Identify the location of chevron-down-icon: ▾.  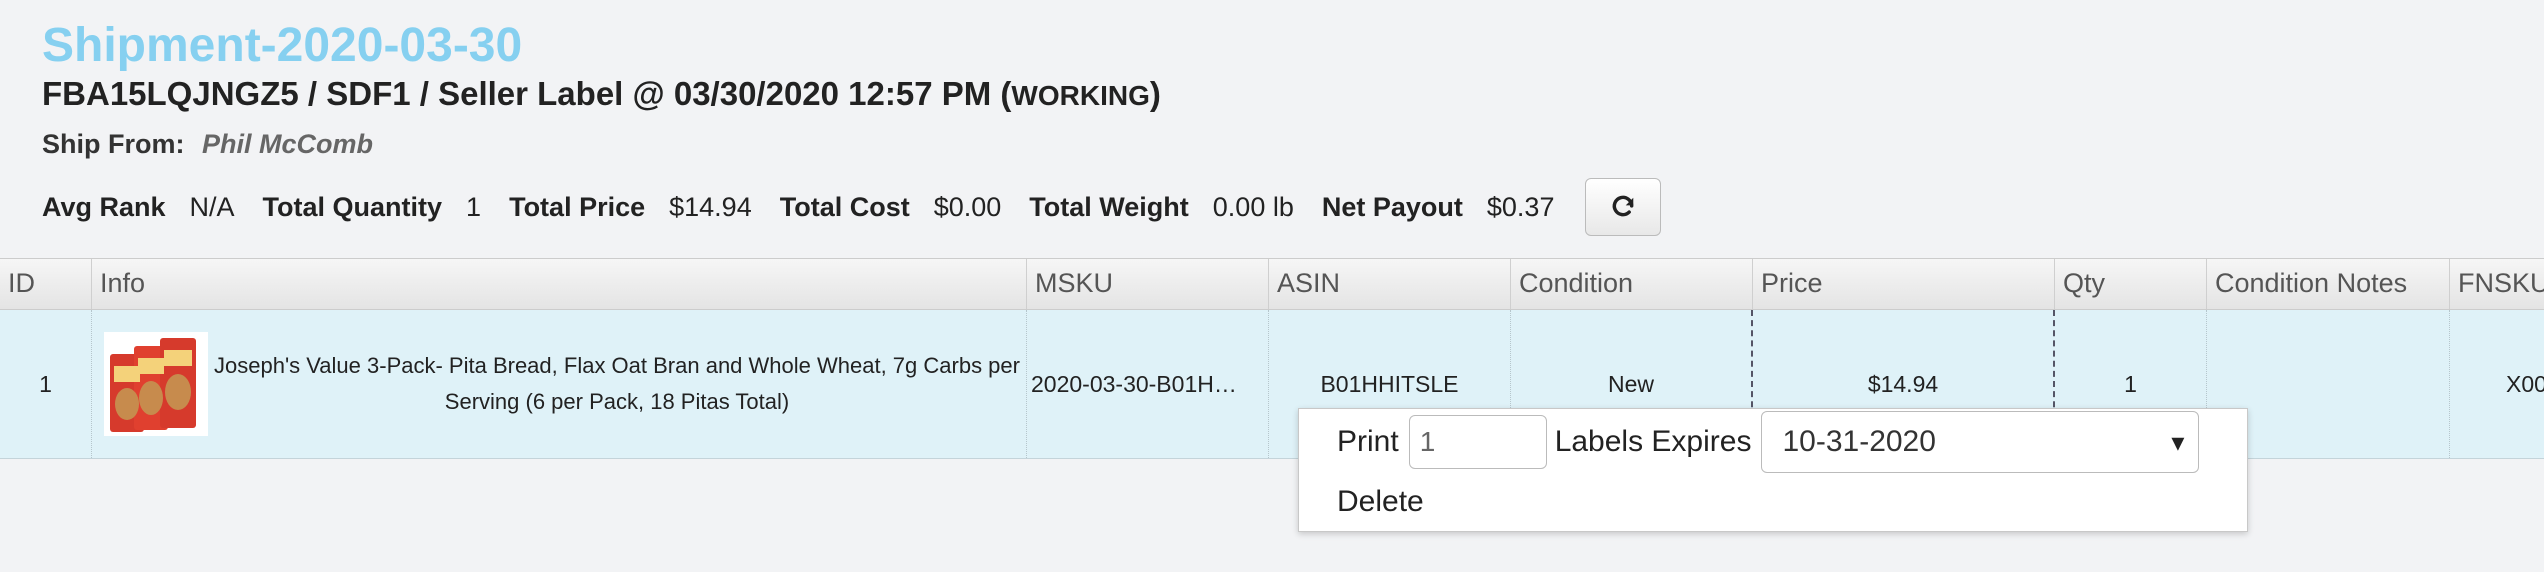
(2178, 441).